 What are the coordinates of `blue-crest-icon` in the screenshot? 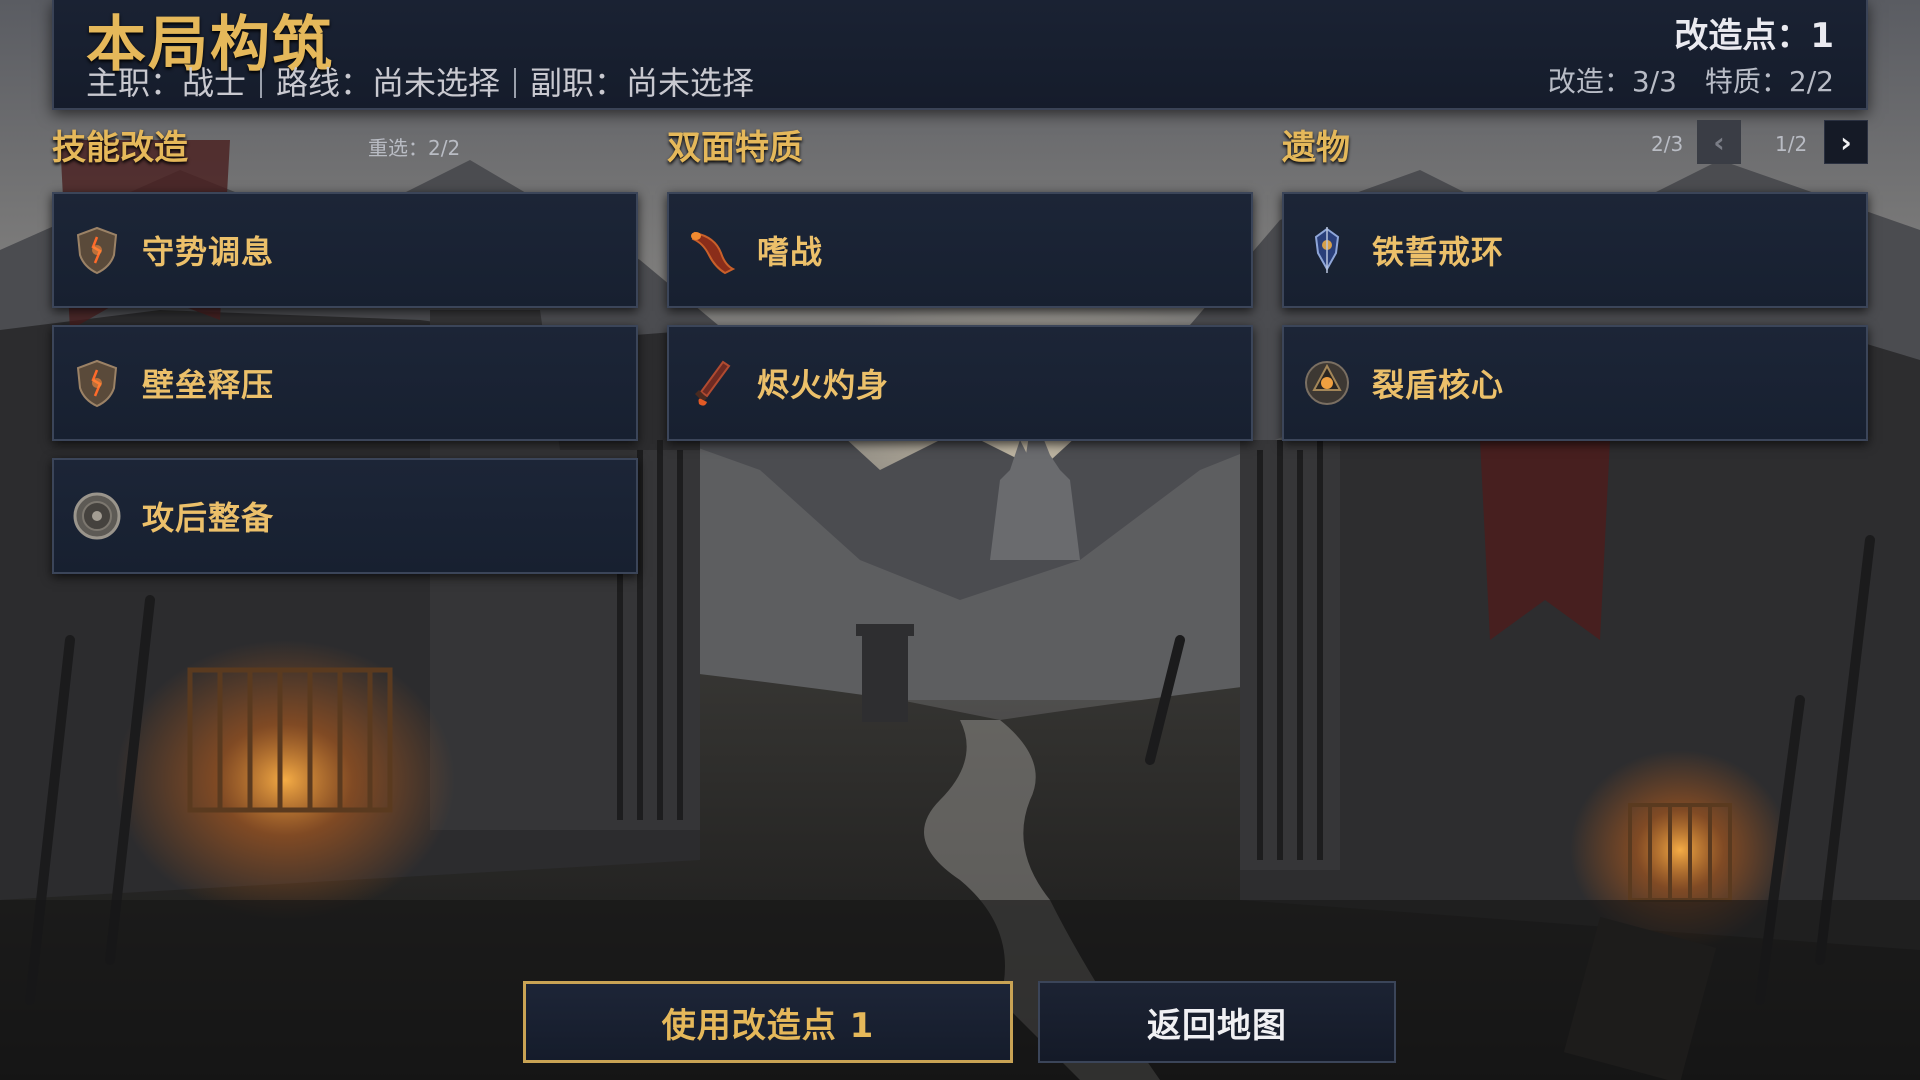 It's located at (1327, 250).